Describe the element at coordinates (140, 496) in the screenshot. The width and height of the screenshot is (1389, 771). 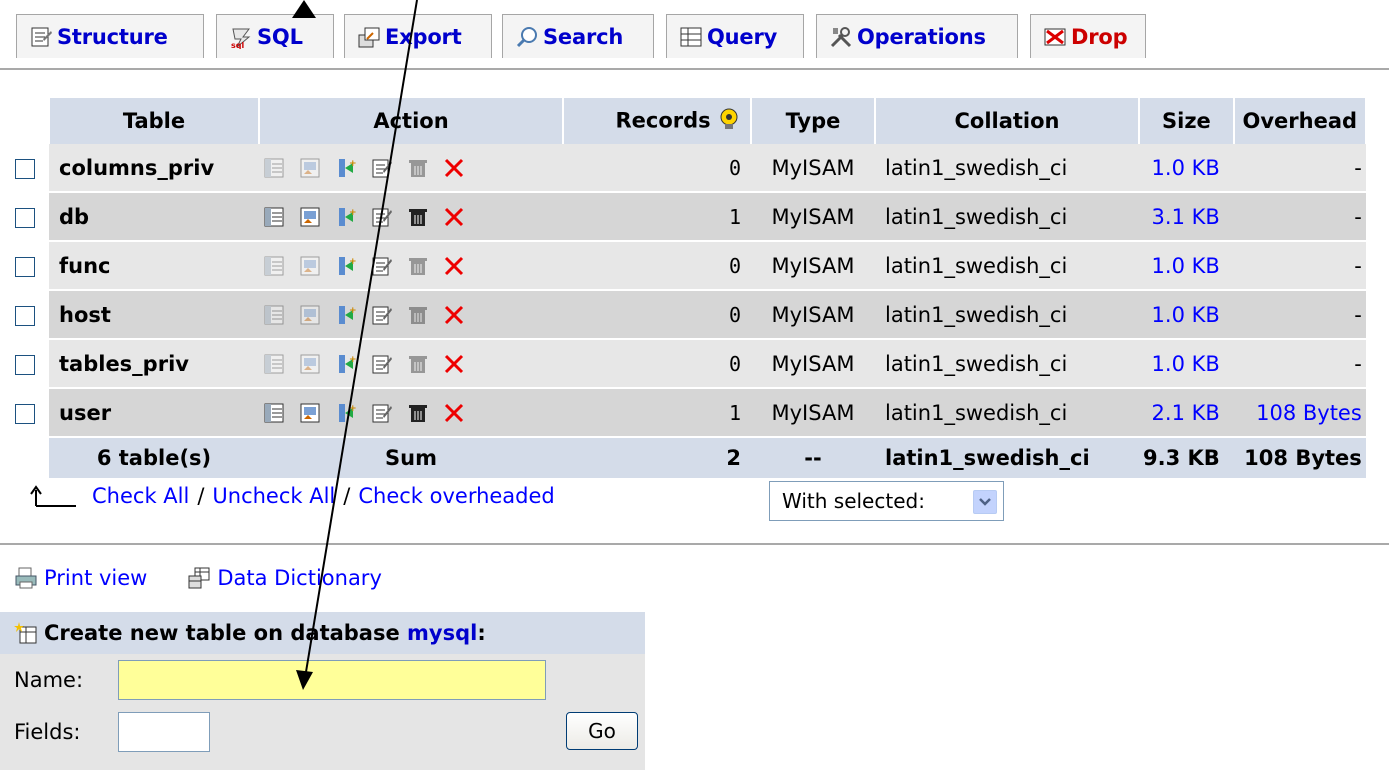
I see `check-all-link: Check All` at that location.